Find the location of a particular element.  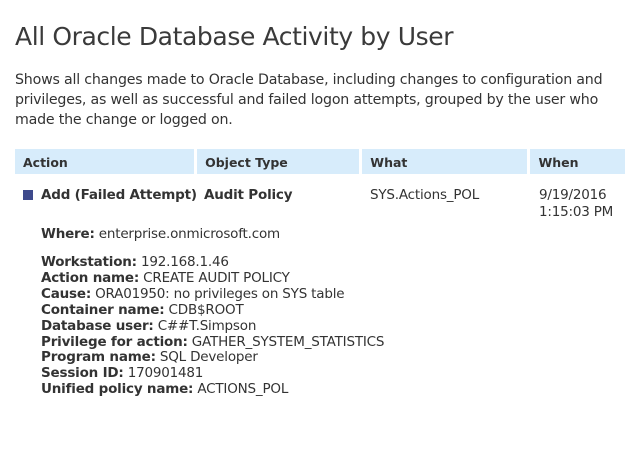

detail-label: Cause: is located at coordinates (66, 293).